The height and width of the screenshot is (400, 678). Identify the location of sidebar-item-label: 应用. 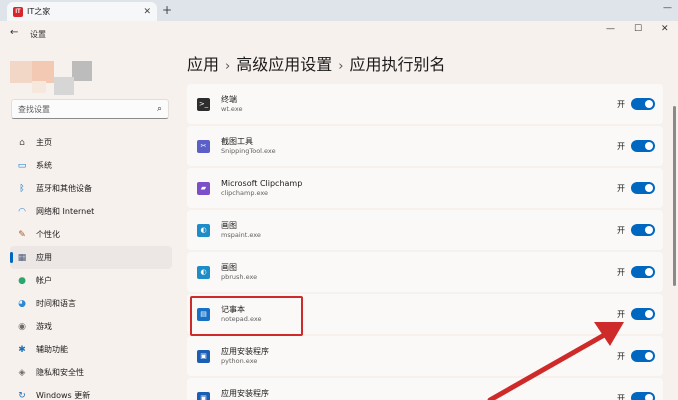
(44, 257).